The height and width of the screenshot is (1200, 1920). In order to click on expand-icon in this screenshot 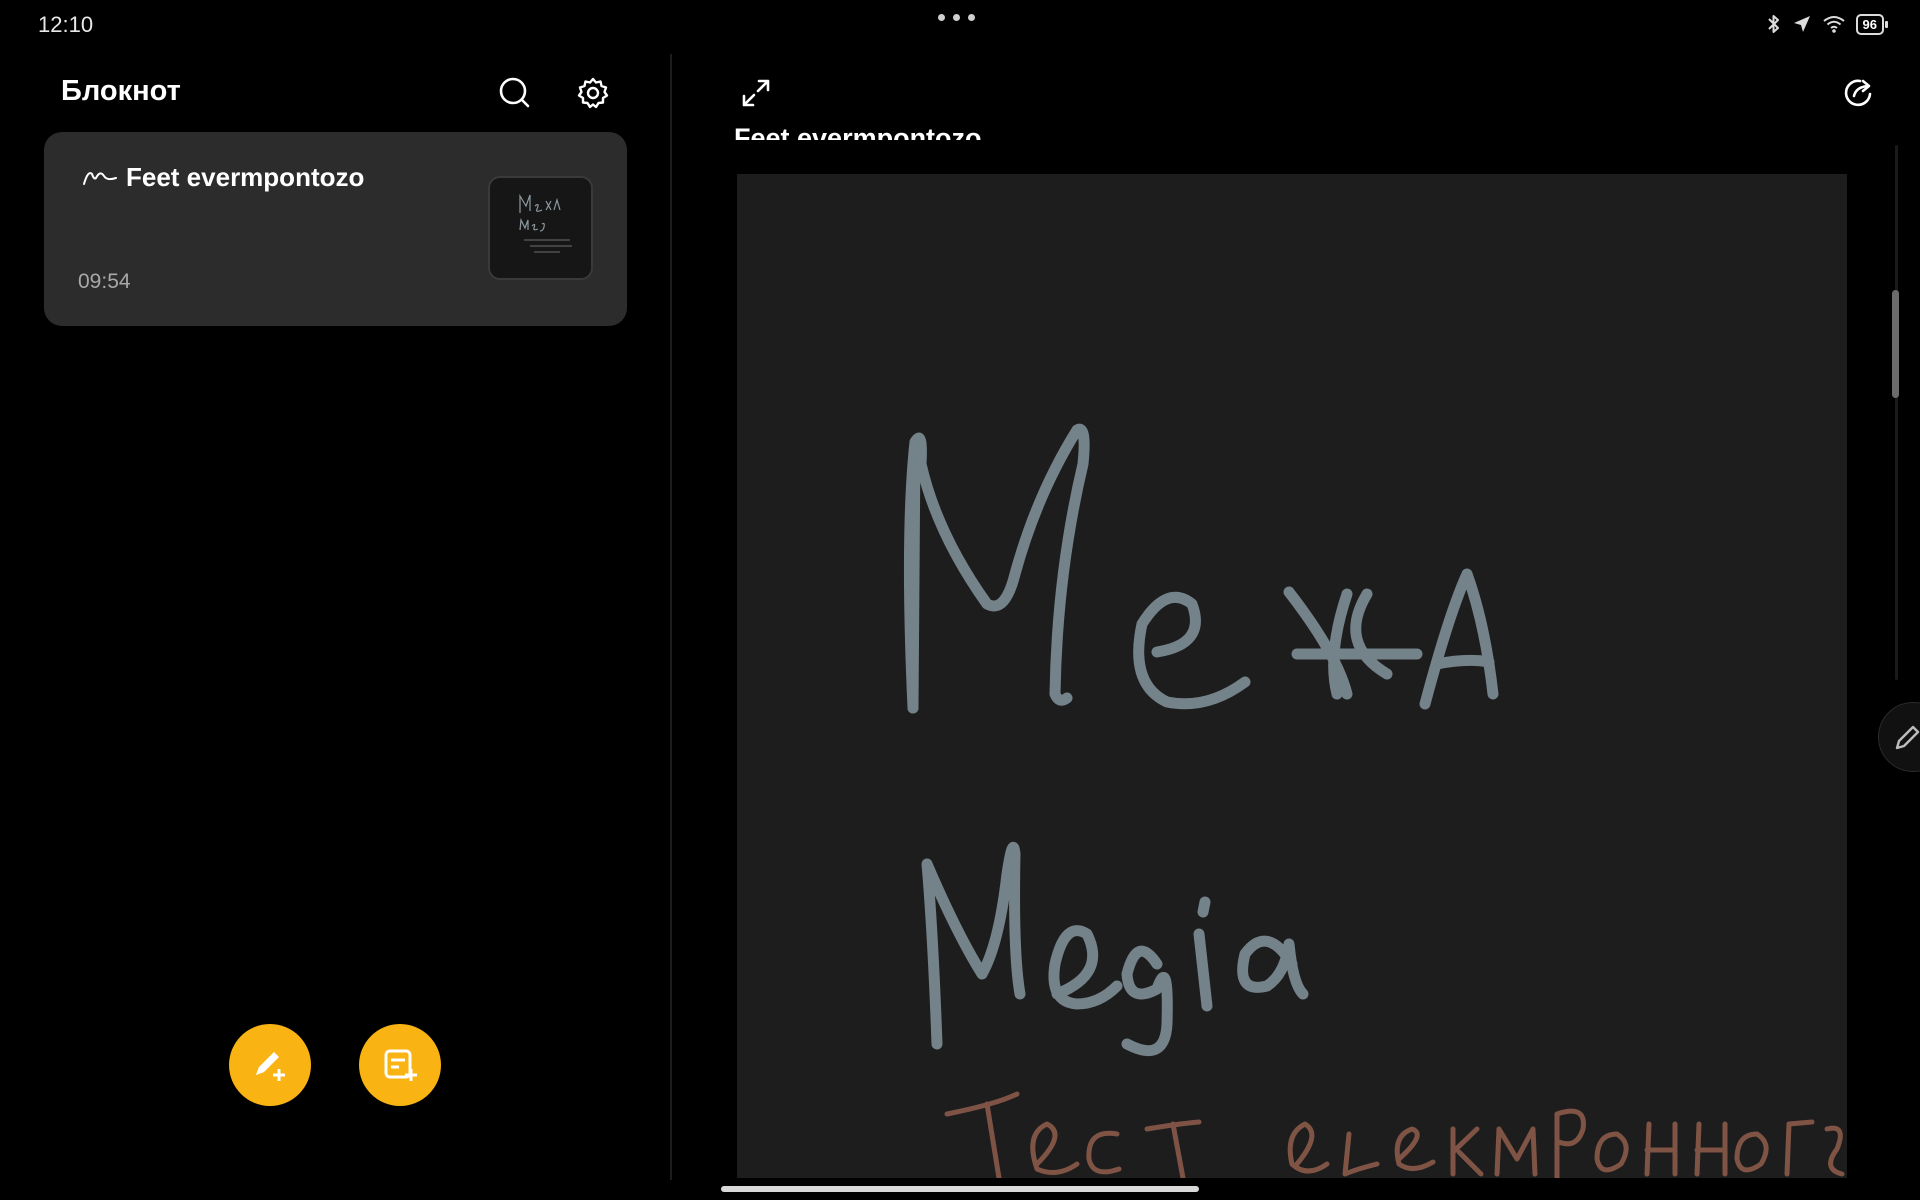, I will do `click(756, 93)`.